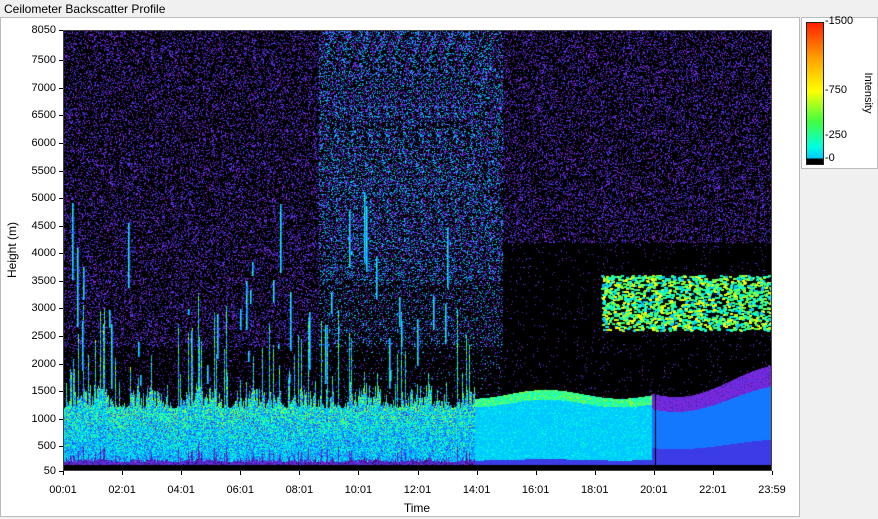  What do you see at coordinates (476, 490) in the screenshot?
I see `x-tick-label: 14:01` at bounding box center [476, 490].